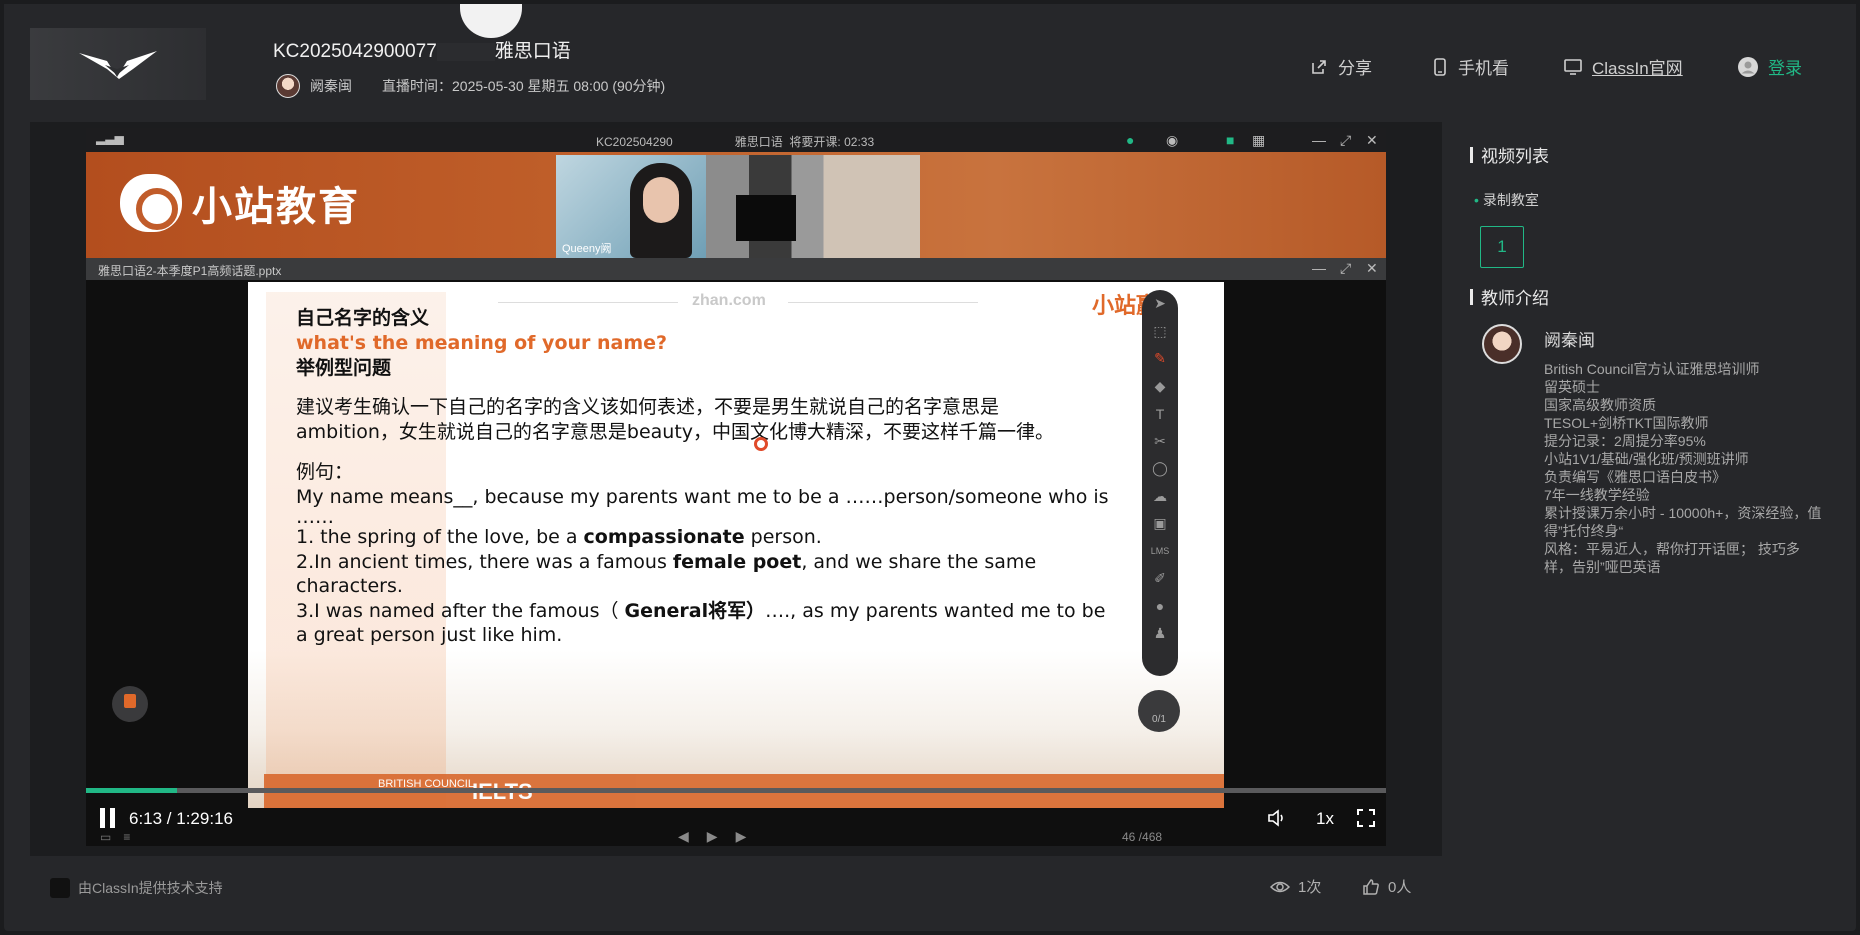 The height and width of the screenshot is (935, 1860). What do you see at coordinates (1325, 819) in the screenshot?
I see `playback-speed: 1x` at bounding box center [1325, 819].